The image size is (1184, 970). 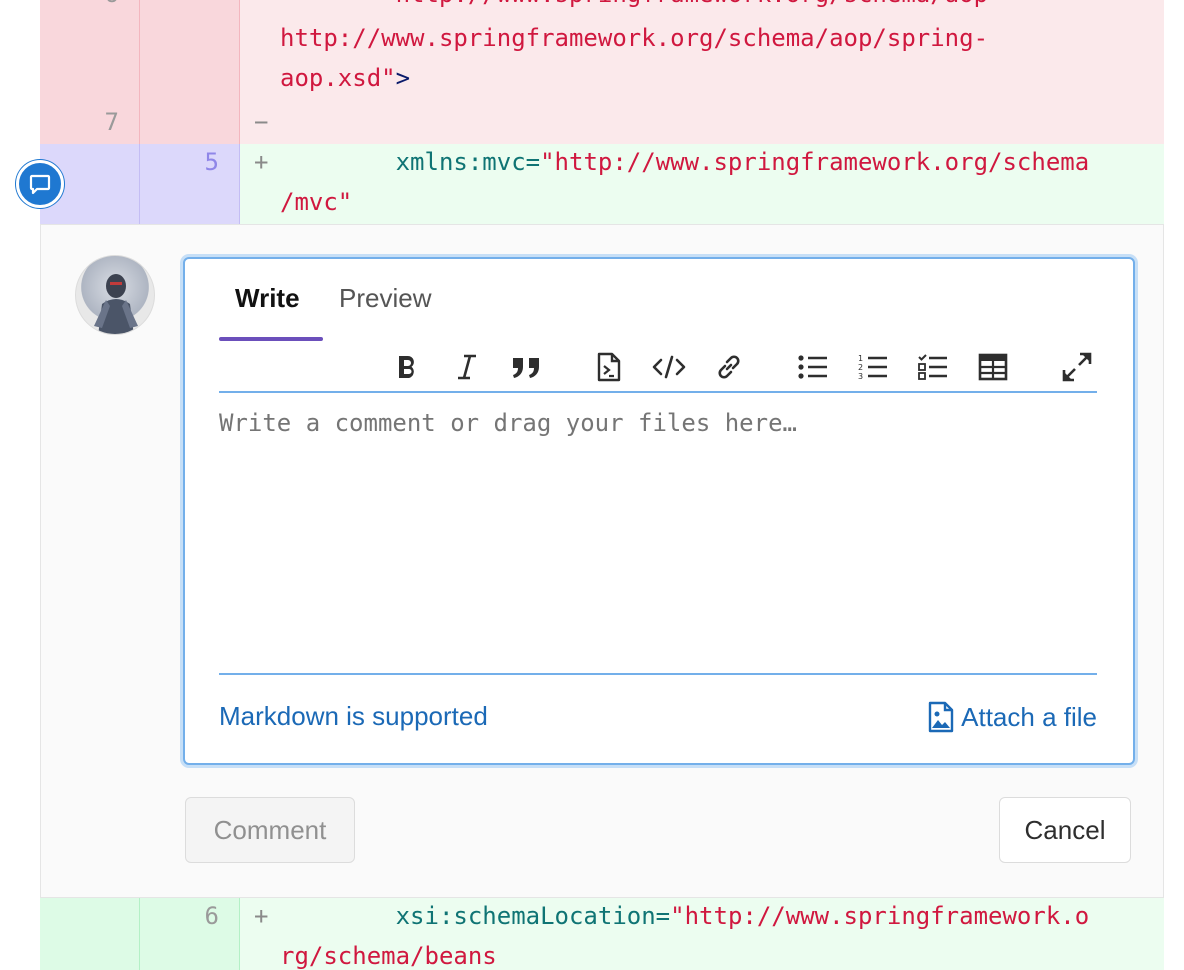 I want to click on attach-file-button: Attach a file, so click(x=1012, y=717).